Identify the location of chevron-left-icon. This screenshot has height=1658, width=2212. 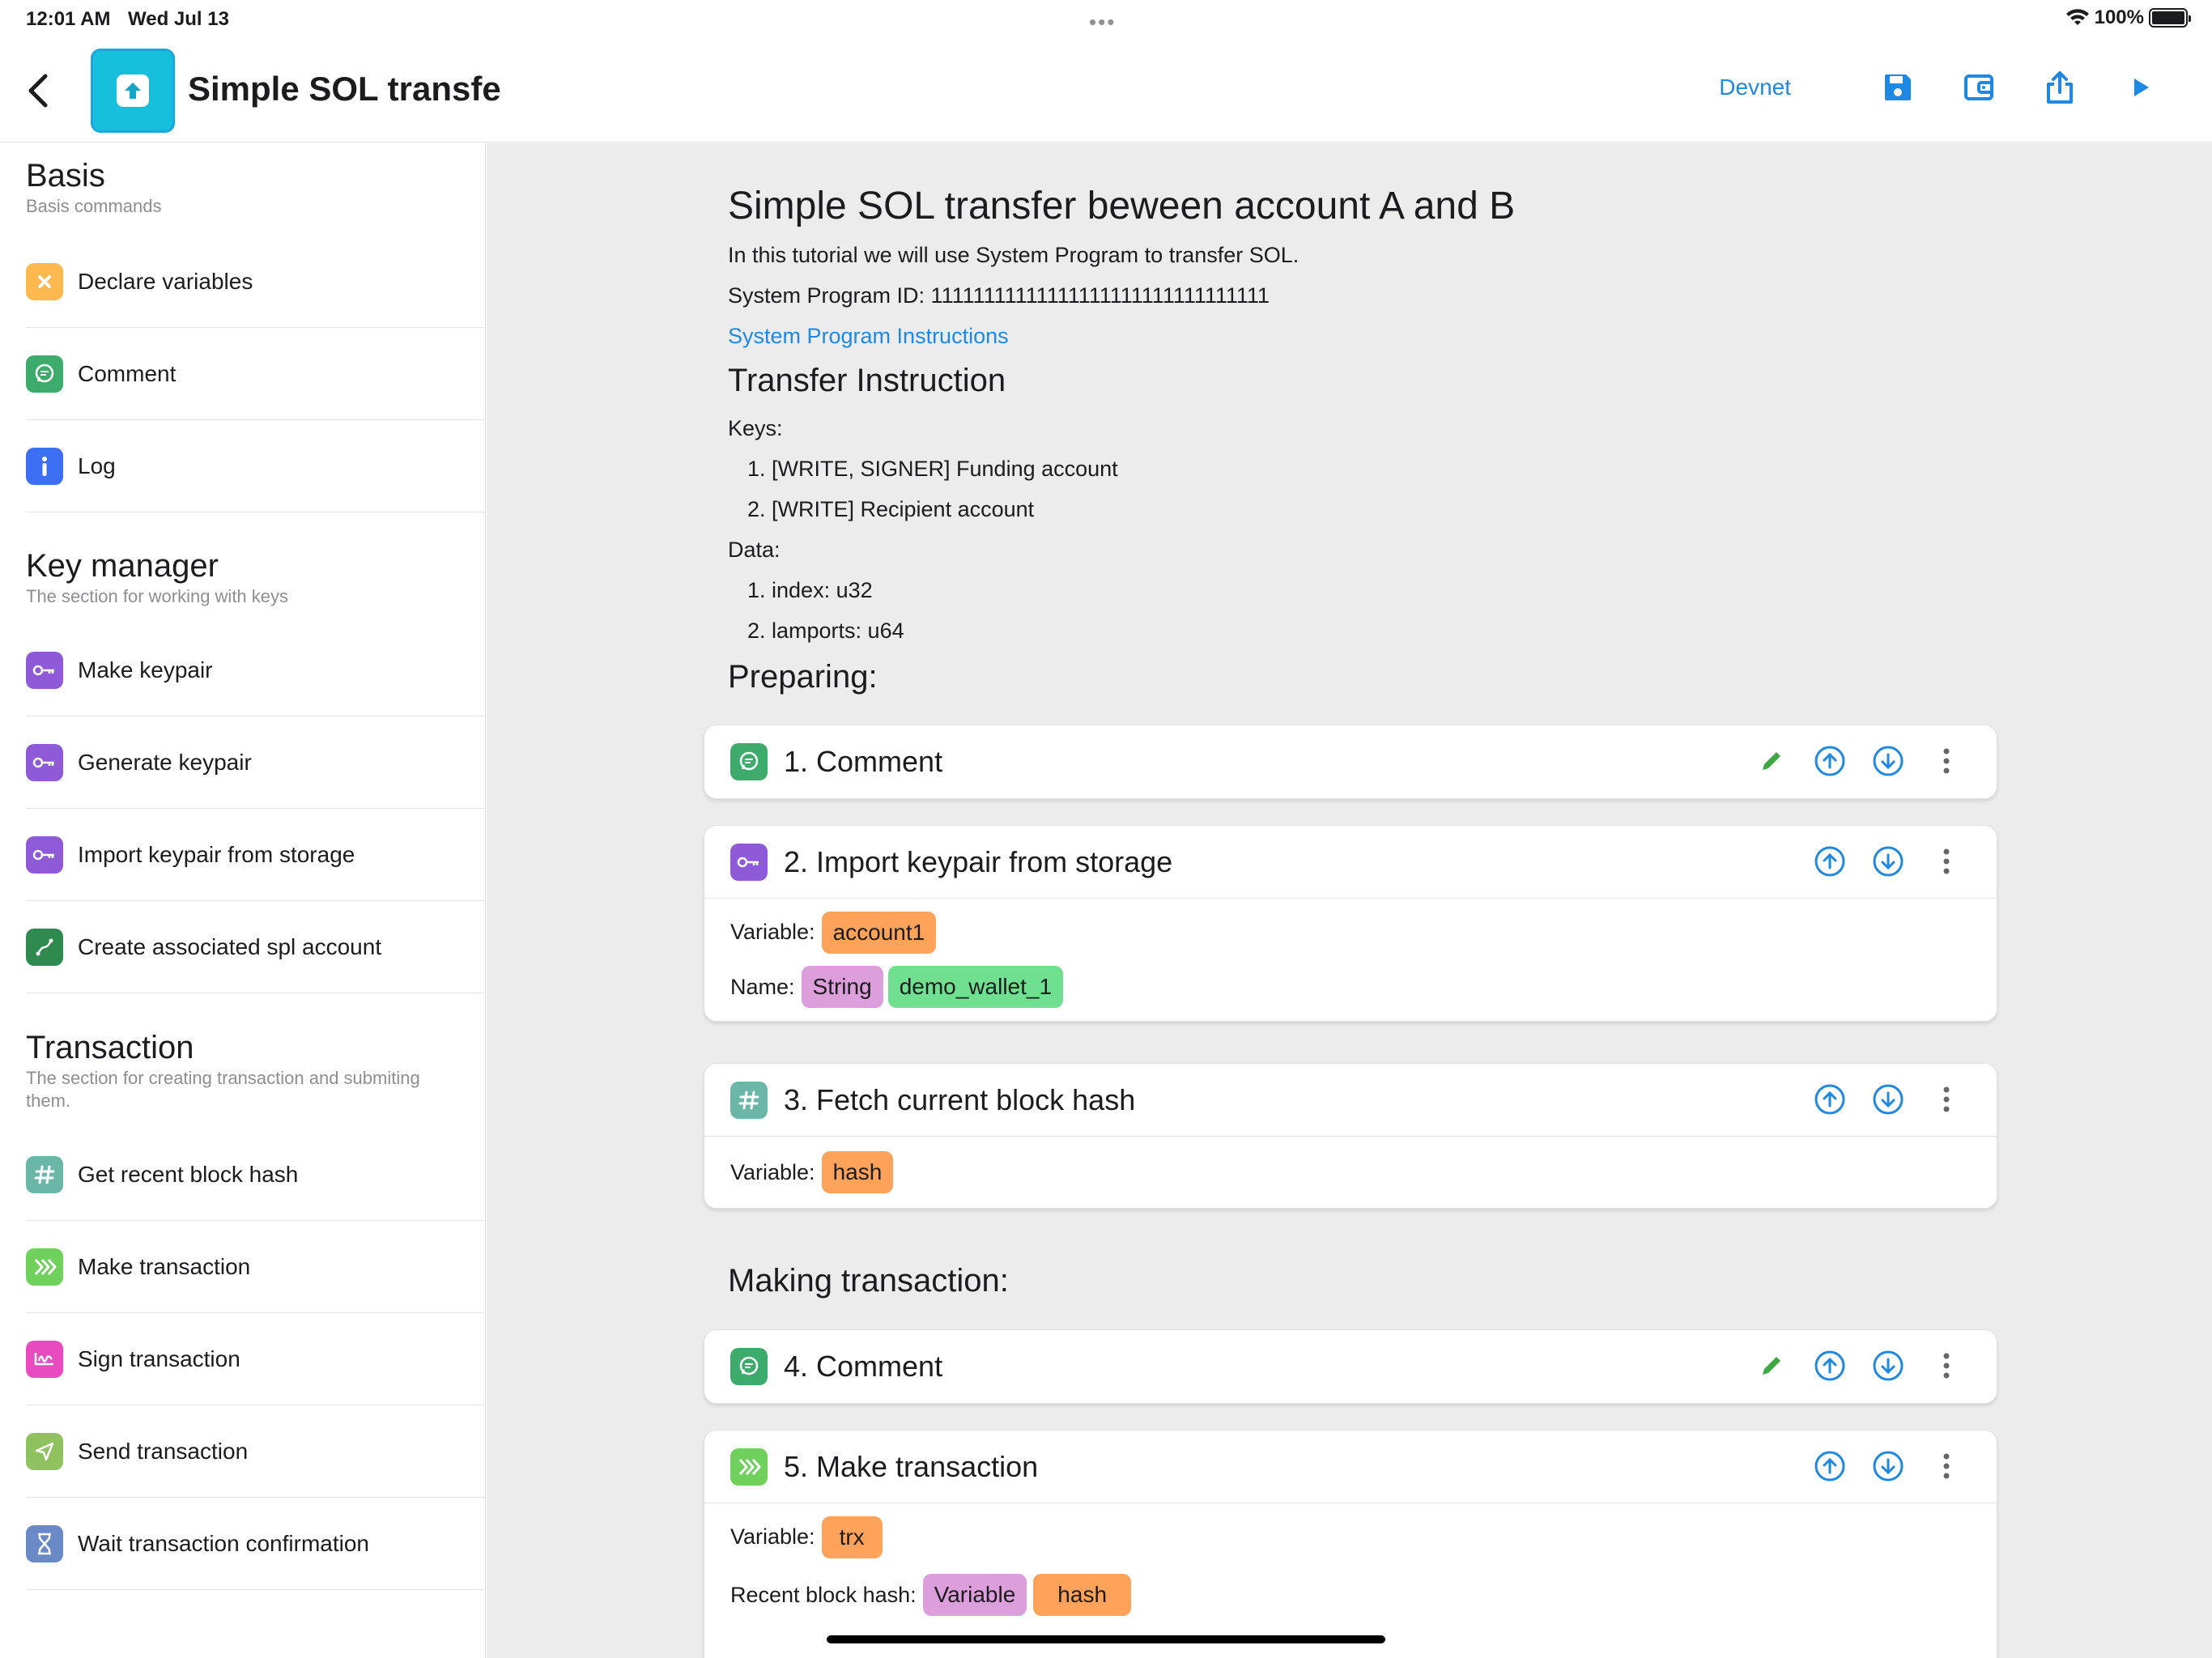
(38, 91).